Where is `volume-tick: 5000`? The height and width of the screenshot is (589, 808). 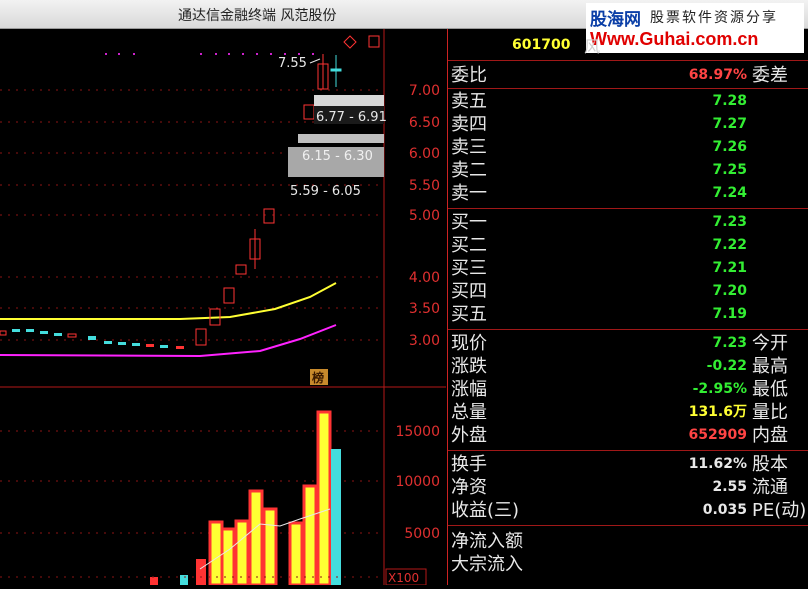
volume-tick: 5000 is located at coordinates (422, 534).